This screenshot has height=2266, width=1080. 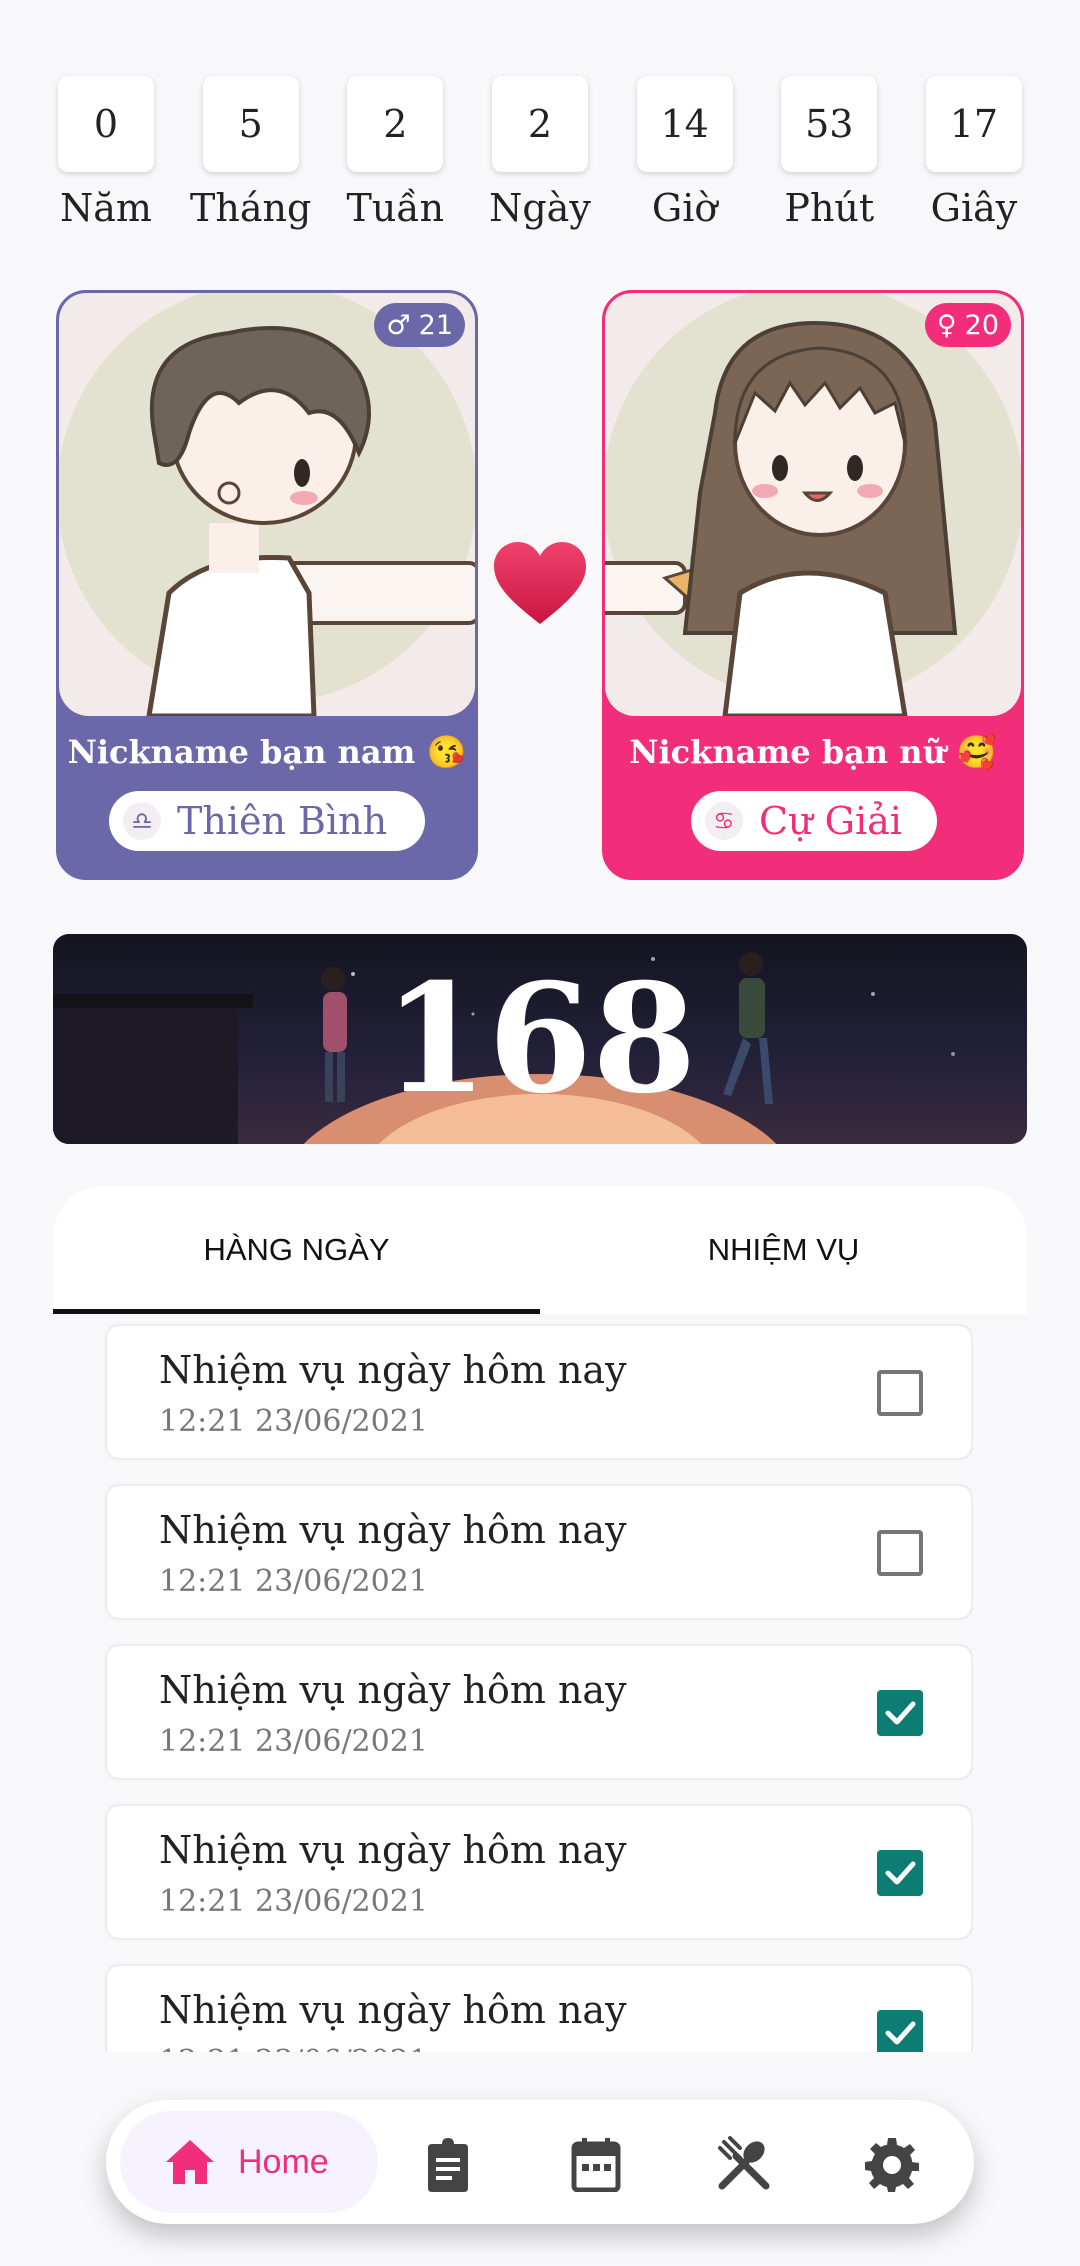 What do you see at coordinates (724, 821) in the screenshot?
I see `cancer-icon: ♋` at bounding box center [724, 821].